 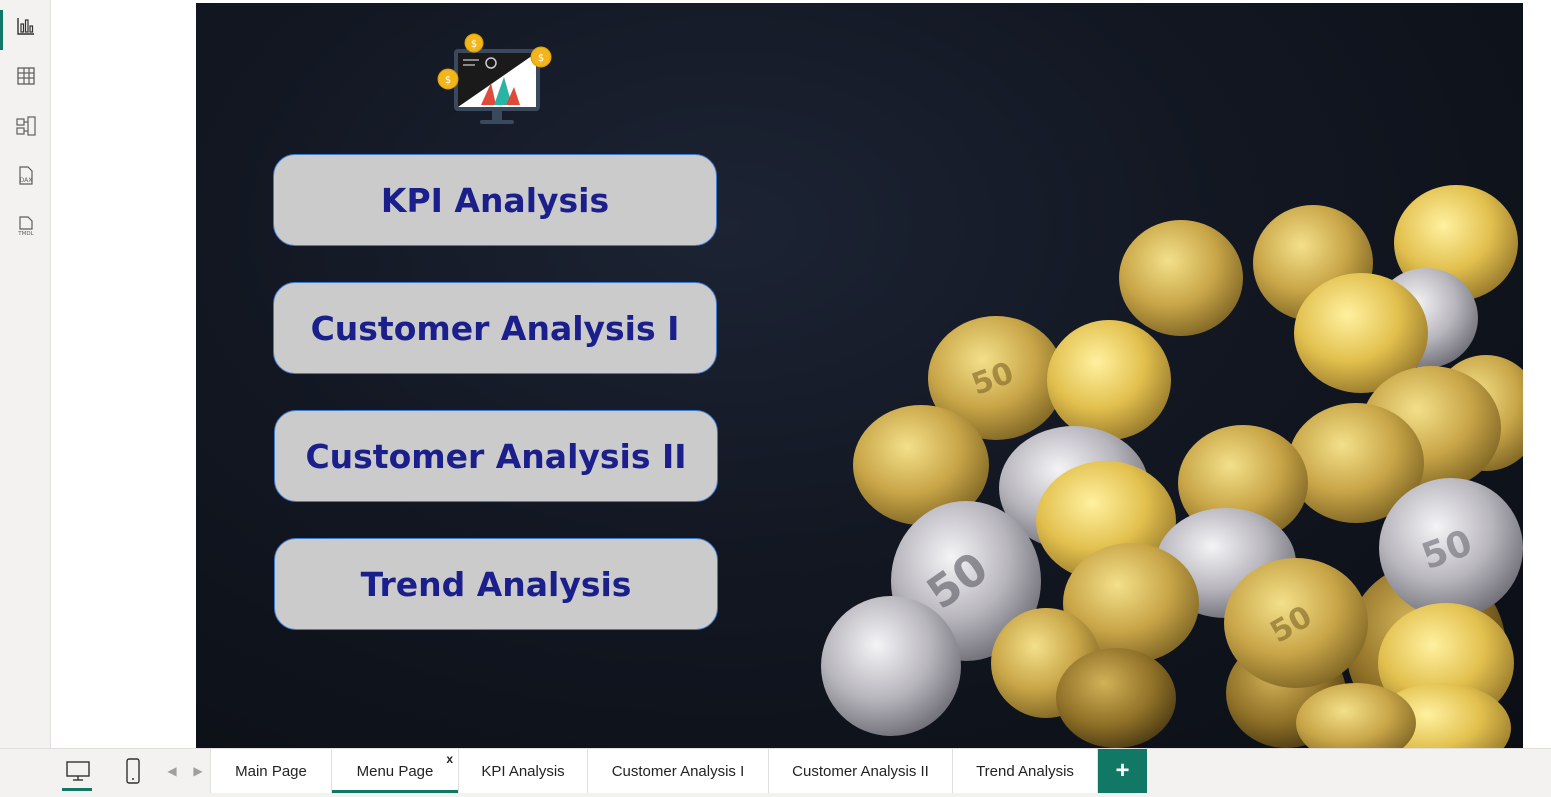 I want to click on tab-label: Trend Analysis, so click(x=1025, y=771).